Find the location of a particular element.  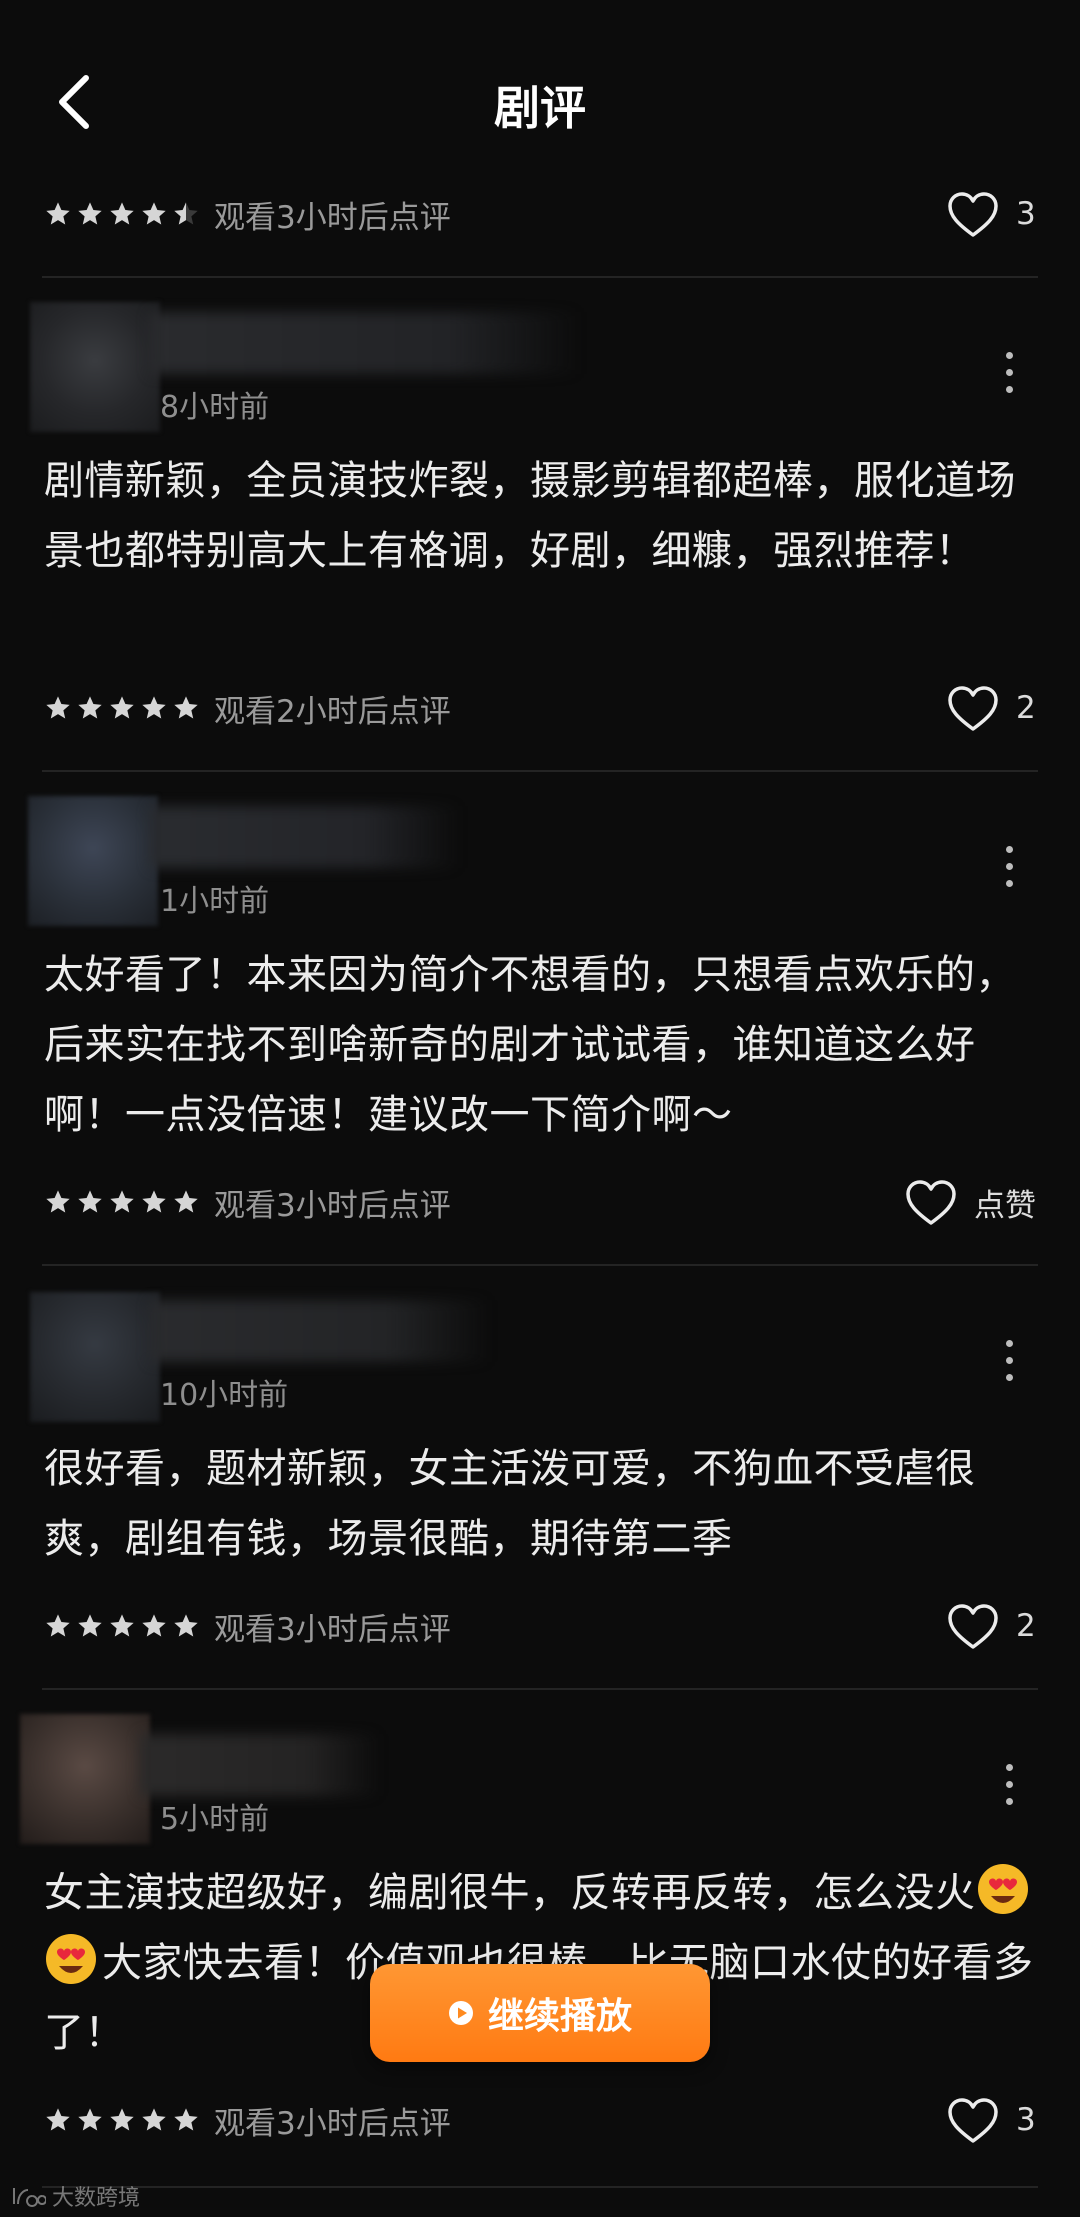

like-count: 点赞 is located at coordinates (1005, 1205).